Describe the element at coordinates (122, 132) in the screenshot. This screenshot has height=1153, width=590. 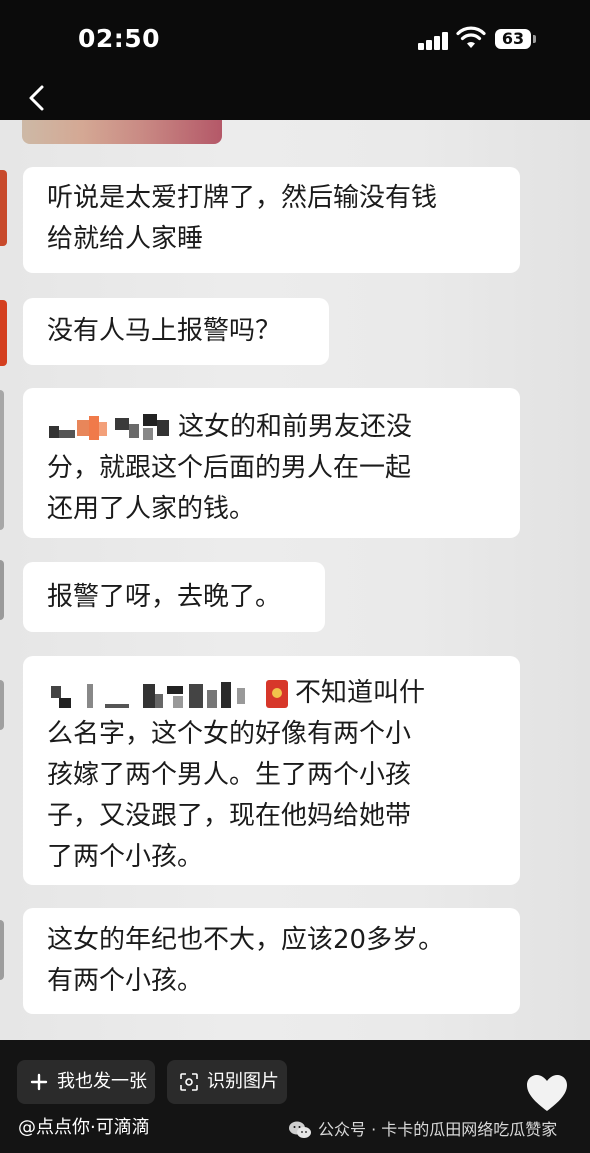
I see `shared-image-thumbnail` at that location.